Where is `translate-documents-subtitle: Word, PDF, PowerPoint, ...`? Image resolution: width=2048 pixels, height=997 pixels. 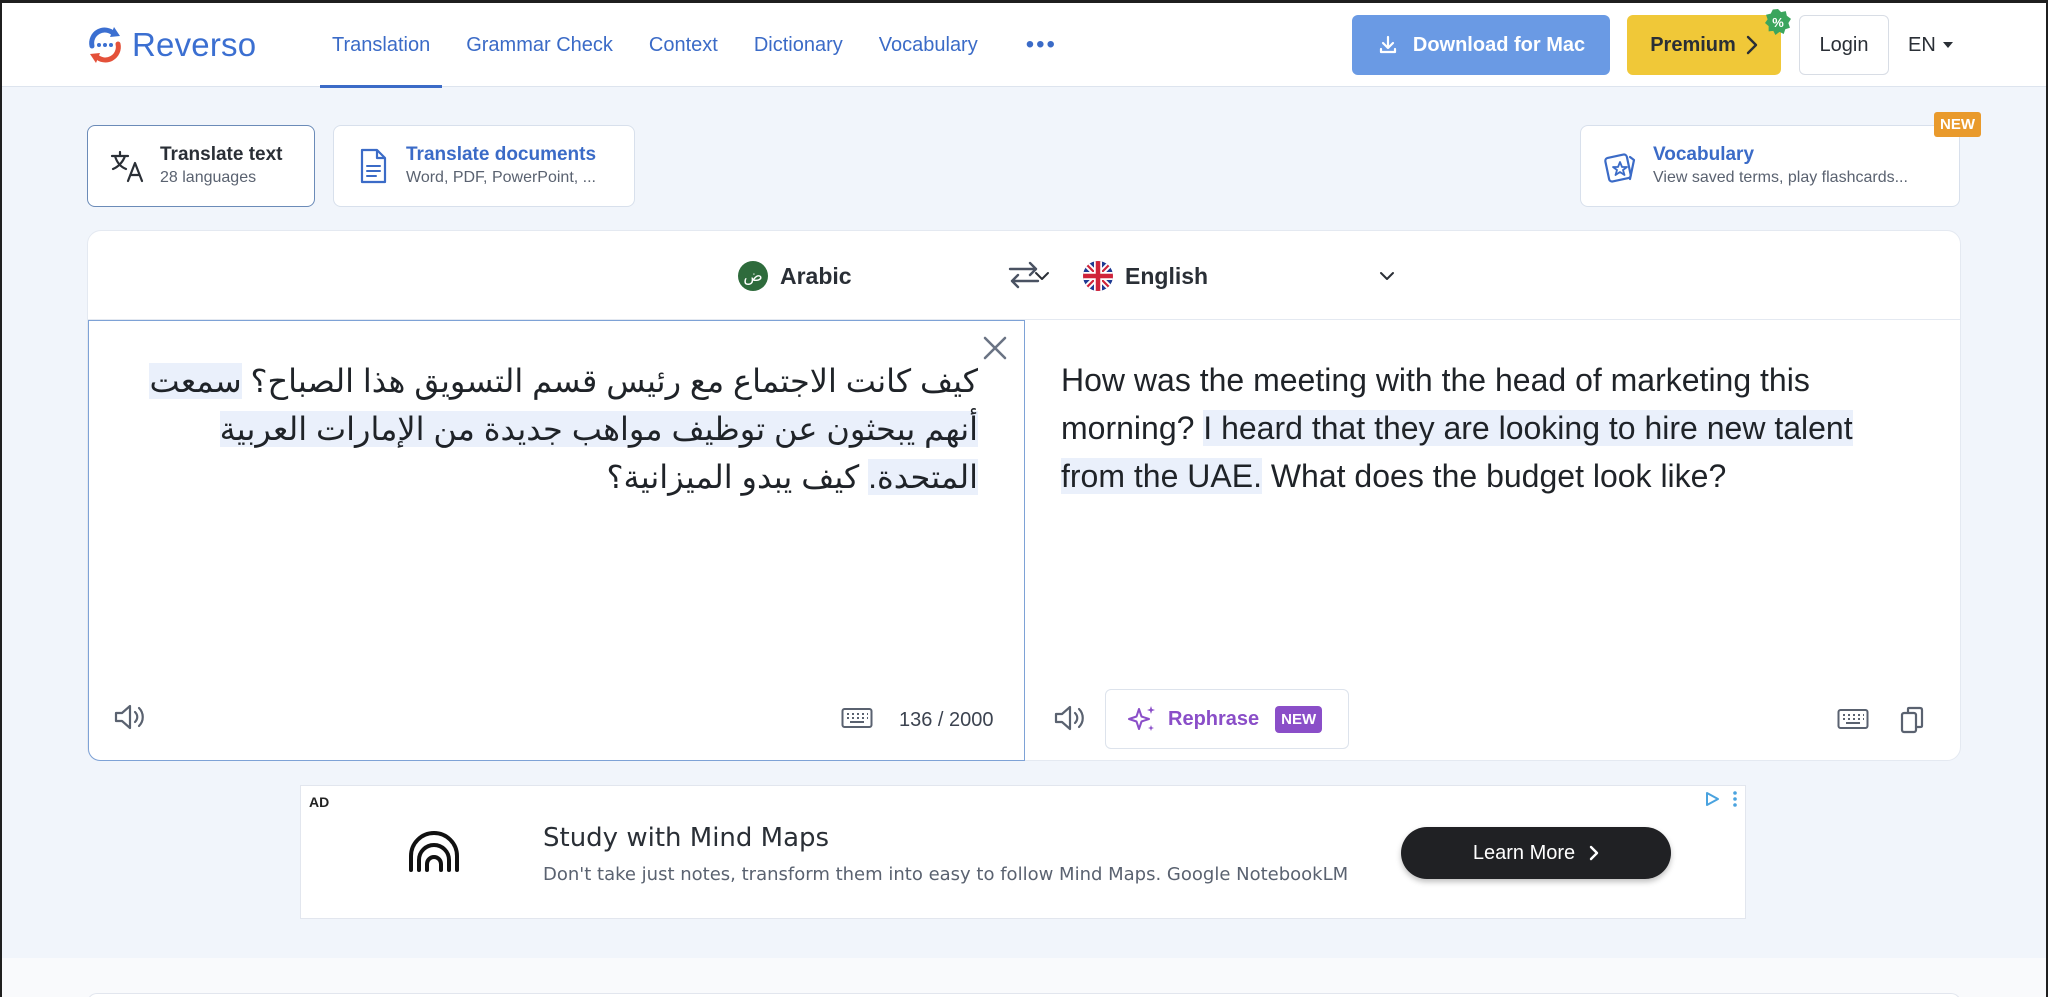
translate-documents-subtitle: Word, PDF, PowerPoint, ... is located at coordinates (501, 177).